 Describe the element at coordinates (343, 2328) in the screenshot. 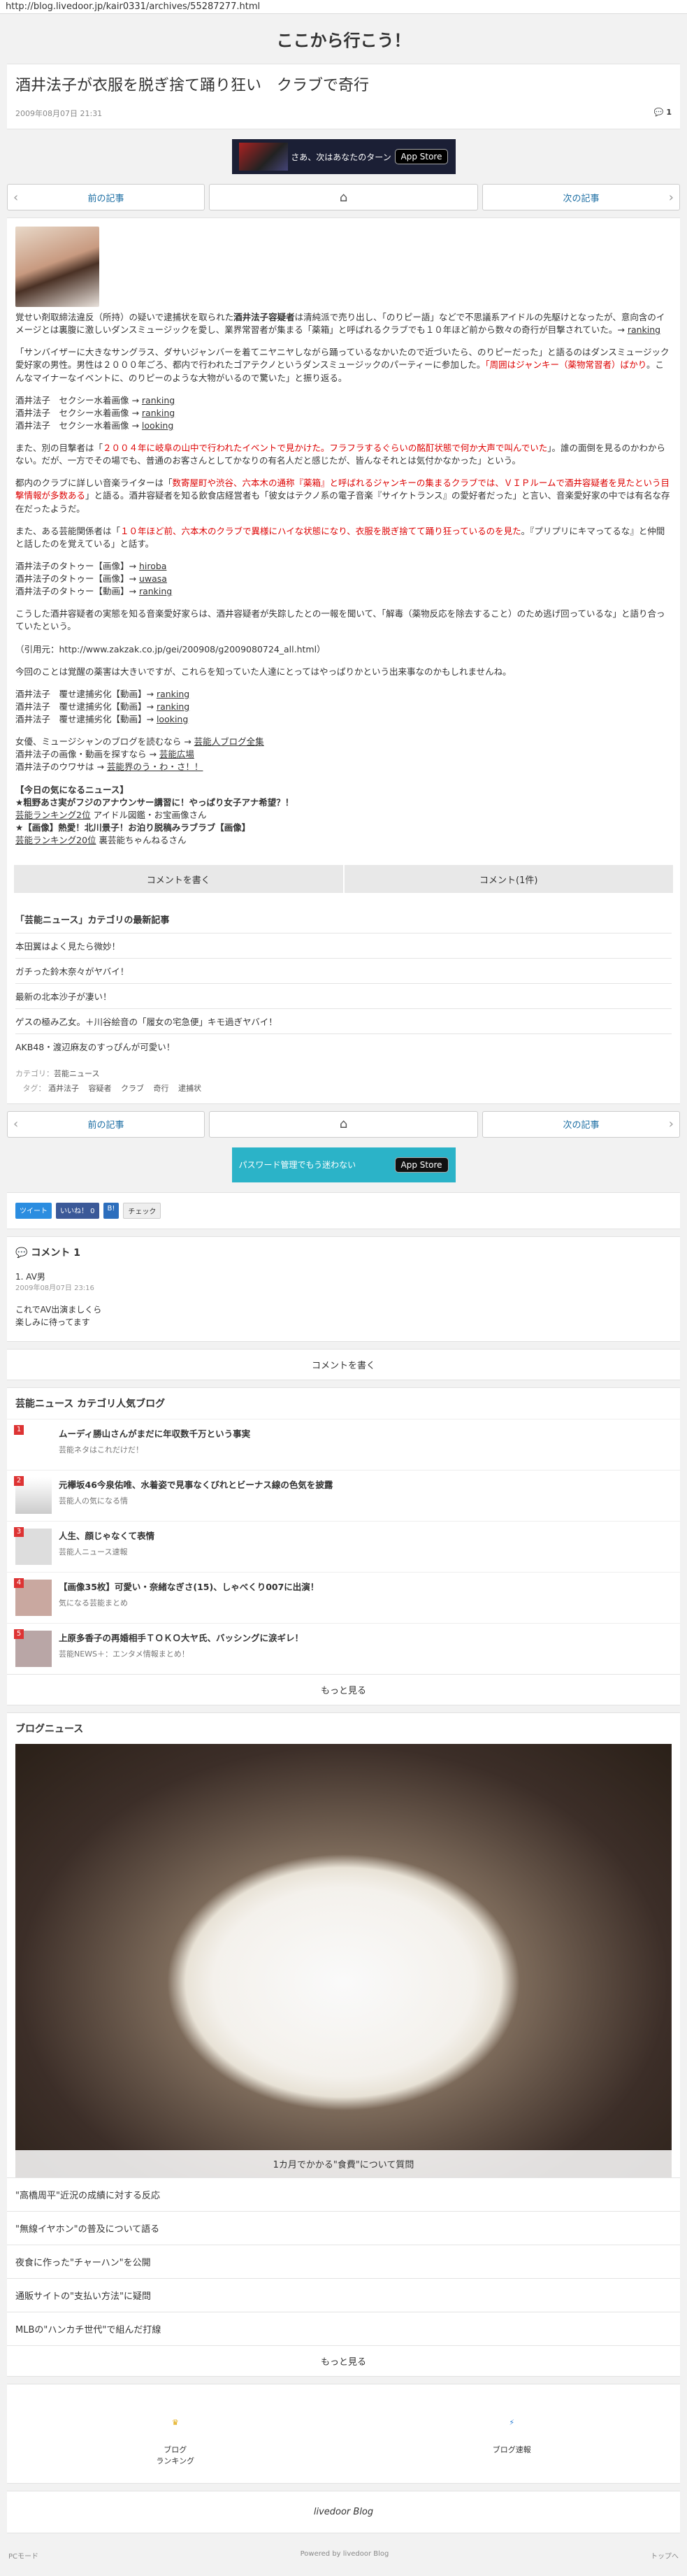

I see `news-item: MLBの"ハンカチ世代"で組んだ打線` at that location.